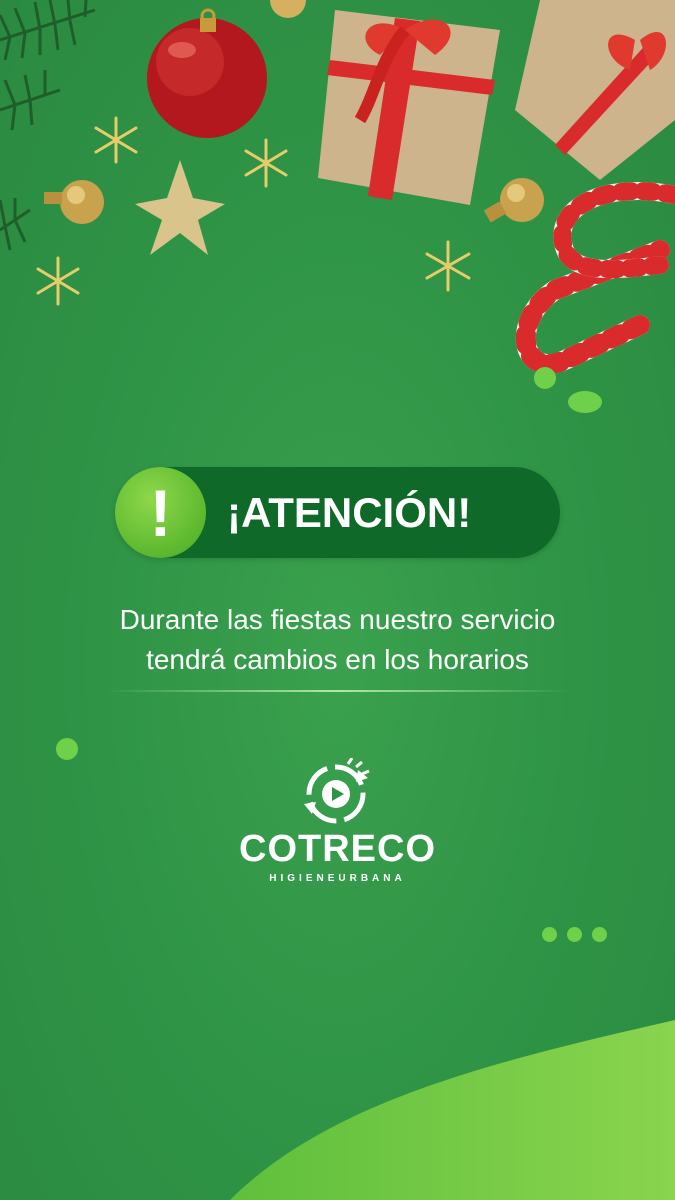  I want to click on exclamation-icon: !, so click(160, 512).